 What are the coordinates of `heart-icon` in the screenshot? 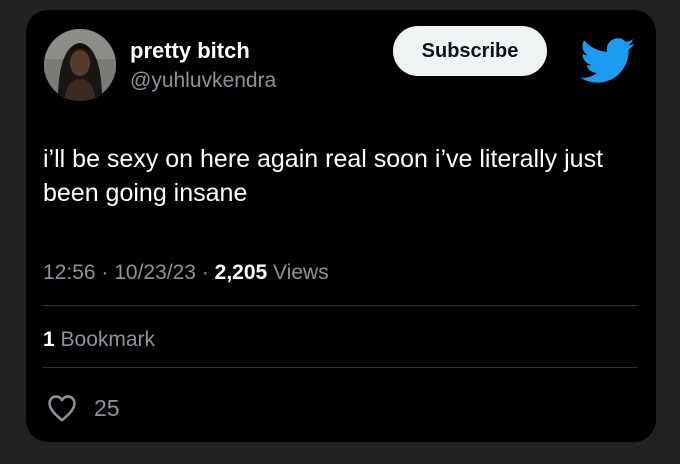 It's located at (62, 408).